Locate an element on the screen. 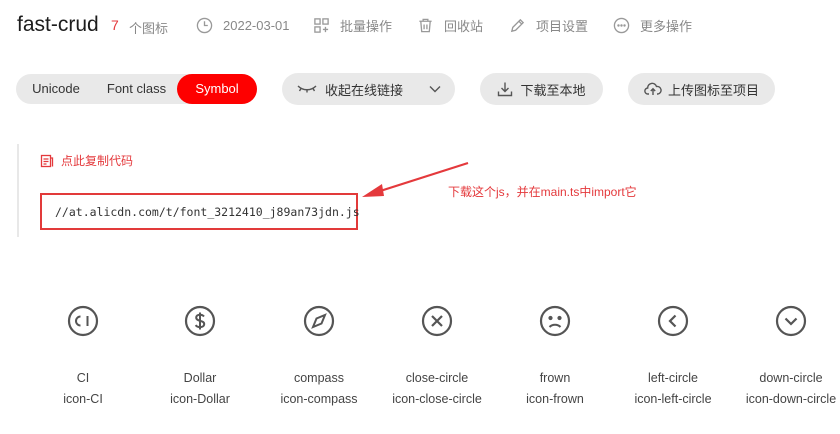 This screenshot has width=840, height=434. collapse-online-link-button: 收起在线链接 is located at coordinates (368, 89).